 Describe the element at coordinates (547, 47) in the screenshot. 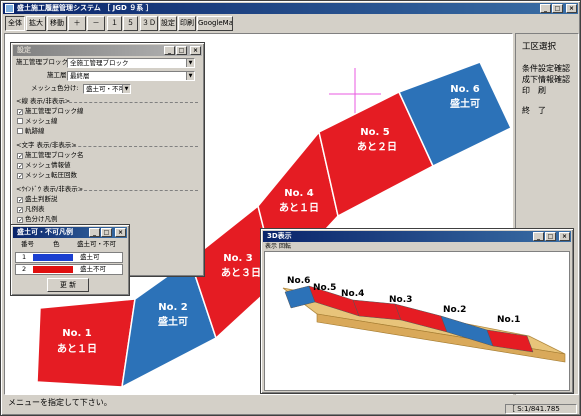

I see `menu-area-select: 工区選択` at that location.